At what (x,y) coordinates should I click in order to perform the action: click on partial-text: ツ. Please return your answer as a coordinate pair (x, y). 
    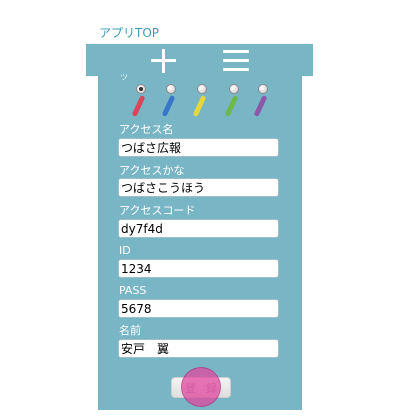
    Looking at the image, I should click on (124, 77).